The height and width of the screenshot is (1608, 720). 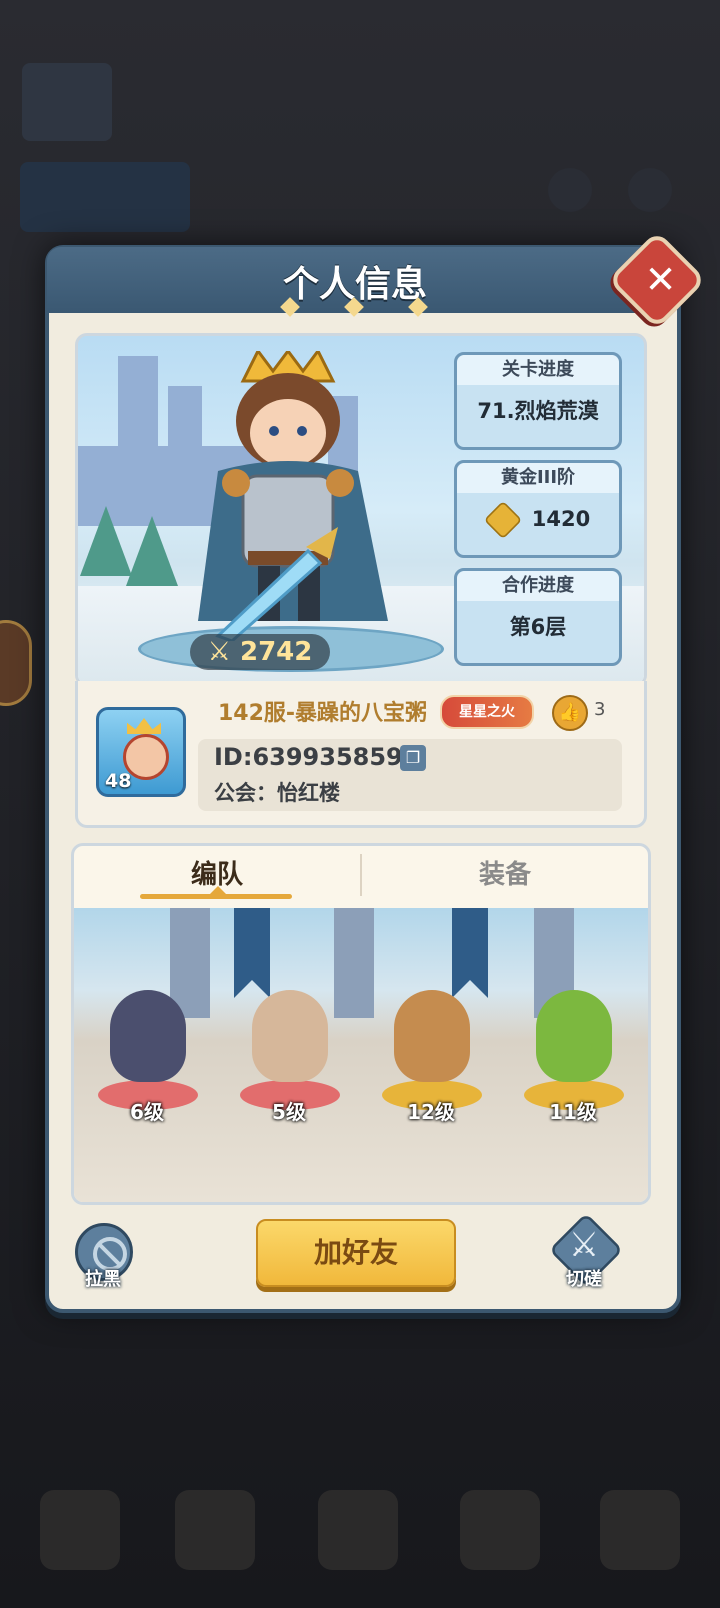 I want to click on rank-label: 黄金III阶, so click(x=538, y=478).